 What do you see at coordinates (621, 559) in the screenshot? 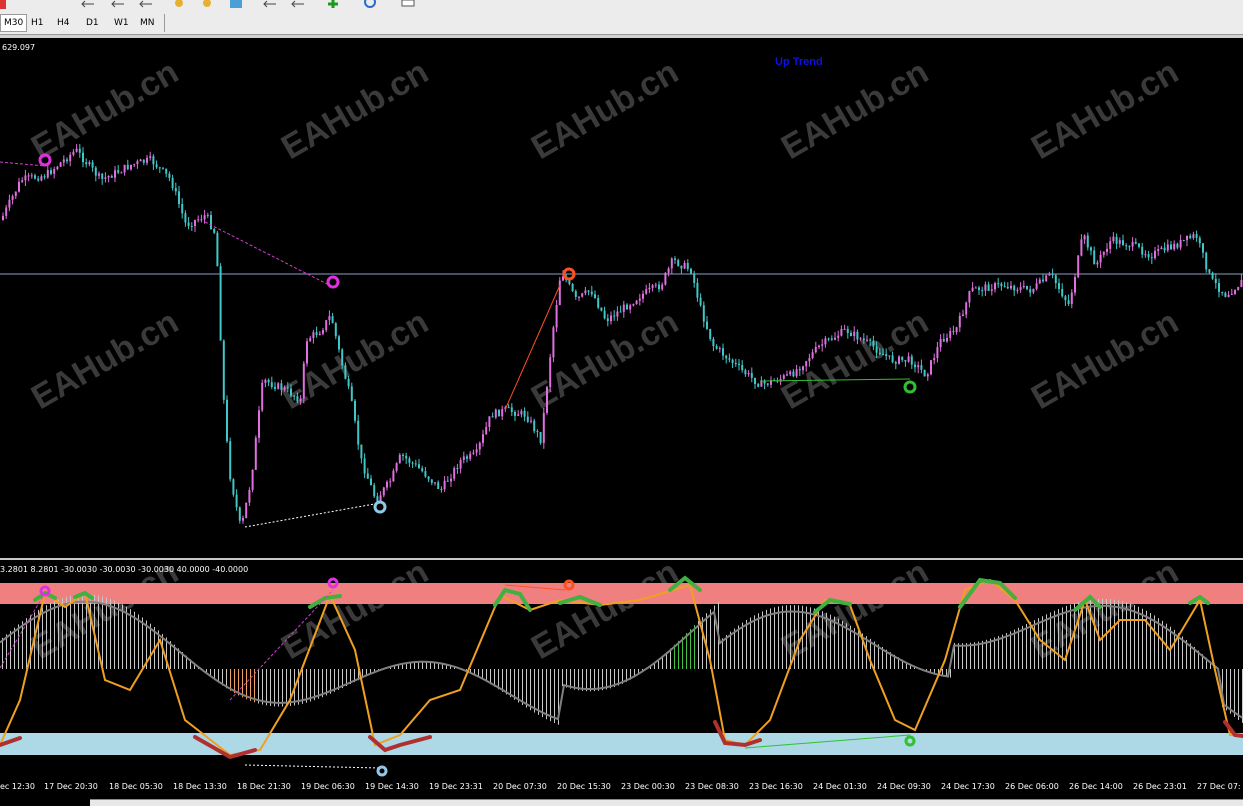
I see `pane-separator` at bounding box center [621, 559].